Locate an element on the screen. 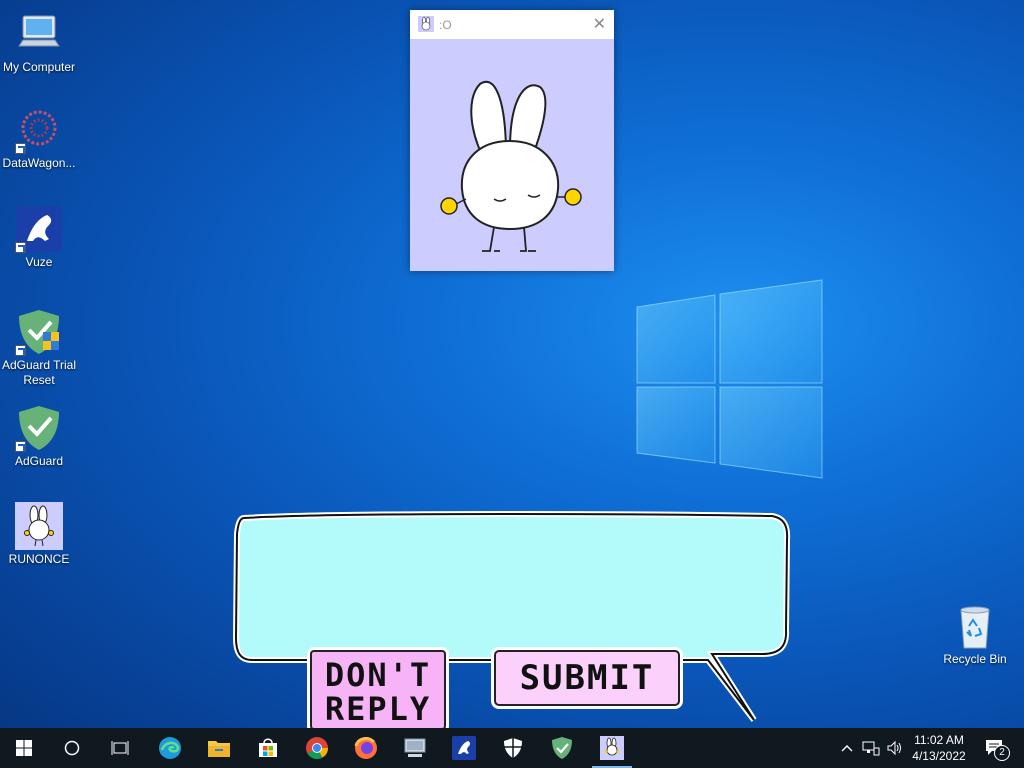  taskbar-vuze is located at coordinates (464, 748).